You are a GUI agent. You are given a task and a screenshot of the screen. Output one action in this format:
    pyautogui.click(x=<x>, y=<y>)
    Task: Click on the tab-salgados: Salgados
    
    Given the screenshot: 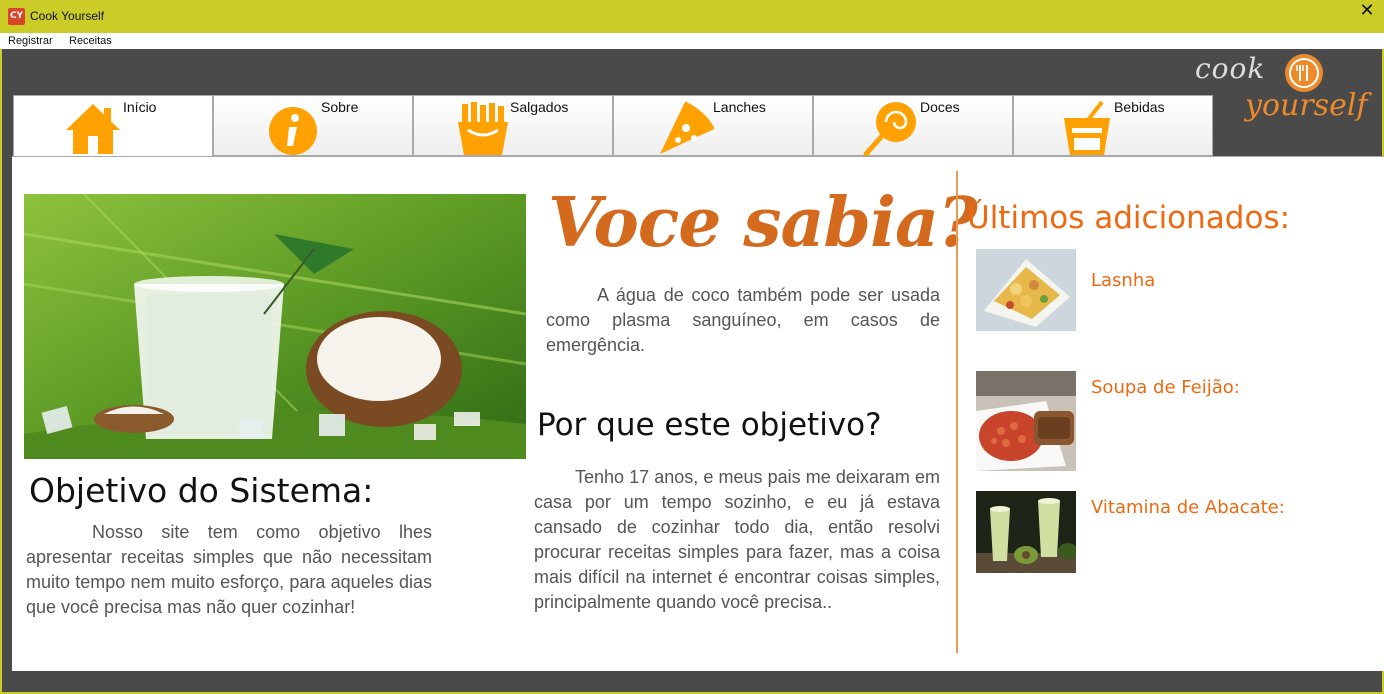 What is the action you would take?
    pyautogui.click(x=513, y=125)
    